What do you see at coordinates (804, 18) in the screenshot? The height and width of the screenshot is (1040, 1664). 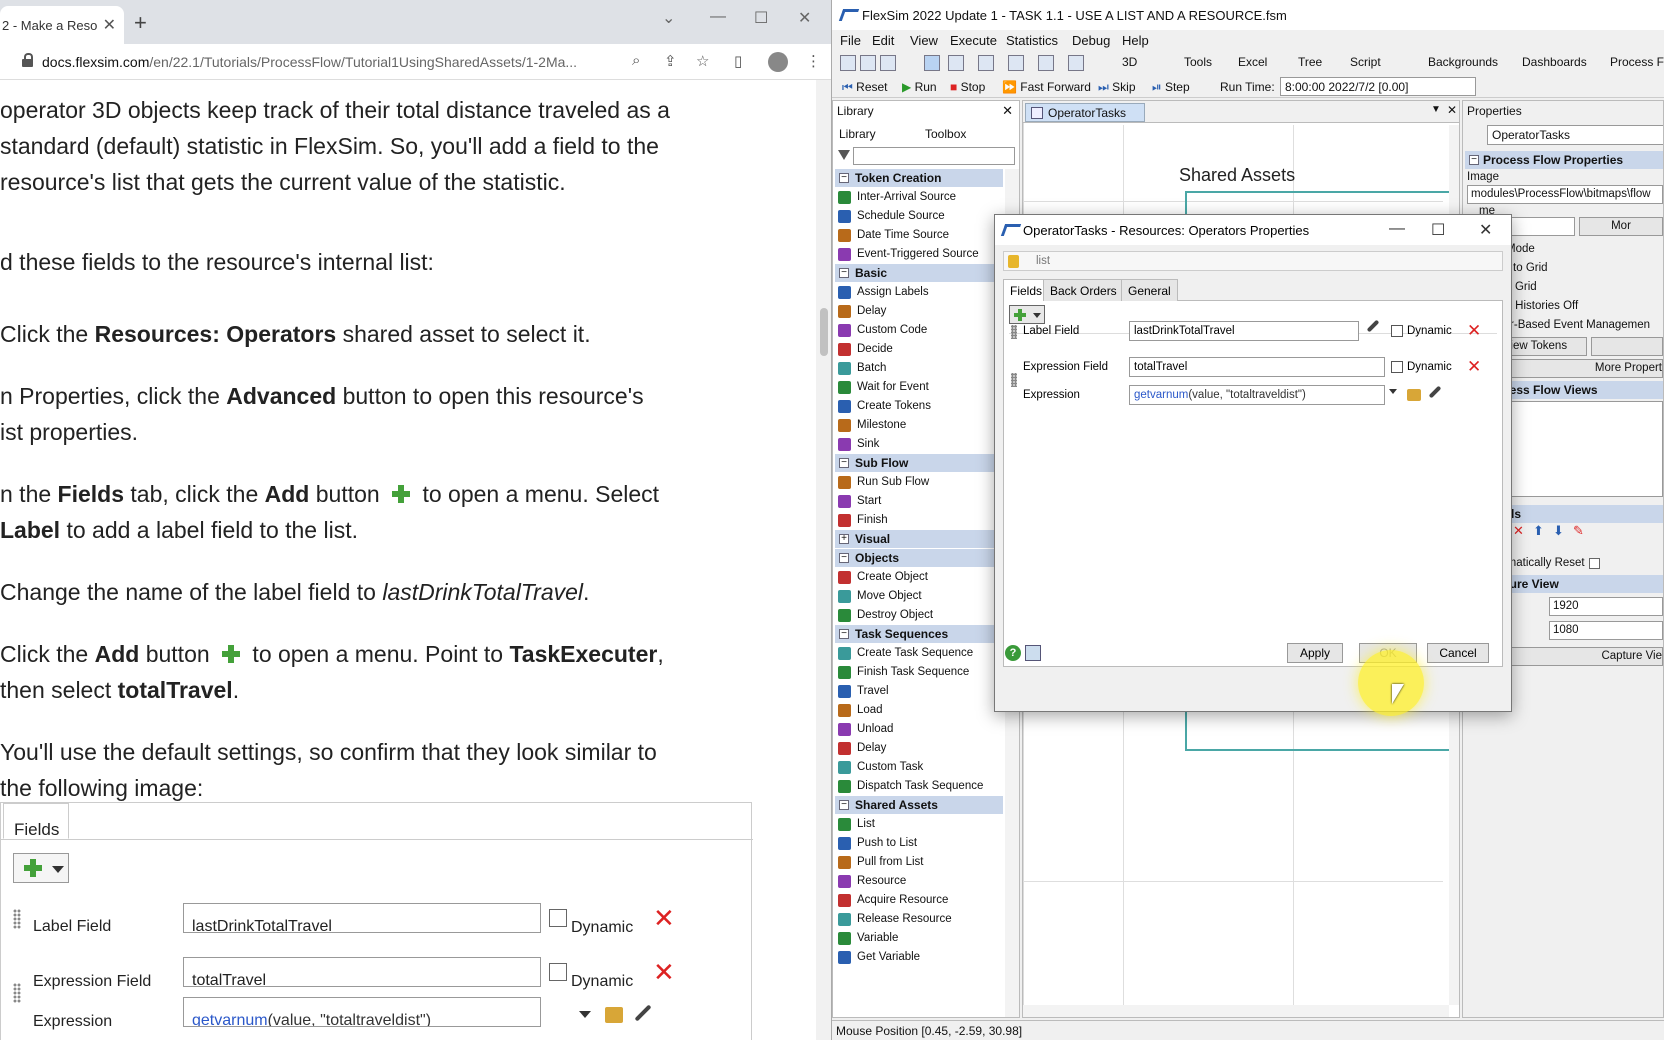 I see `close-window-icon: ✕` at bounding box center [804, 18].